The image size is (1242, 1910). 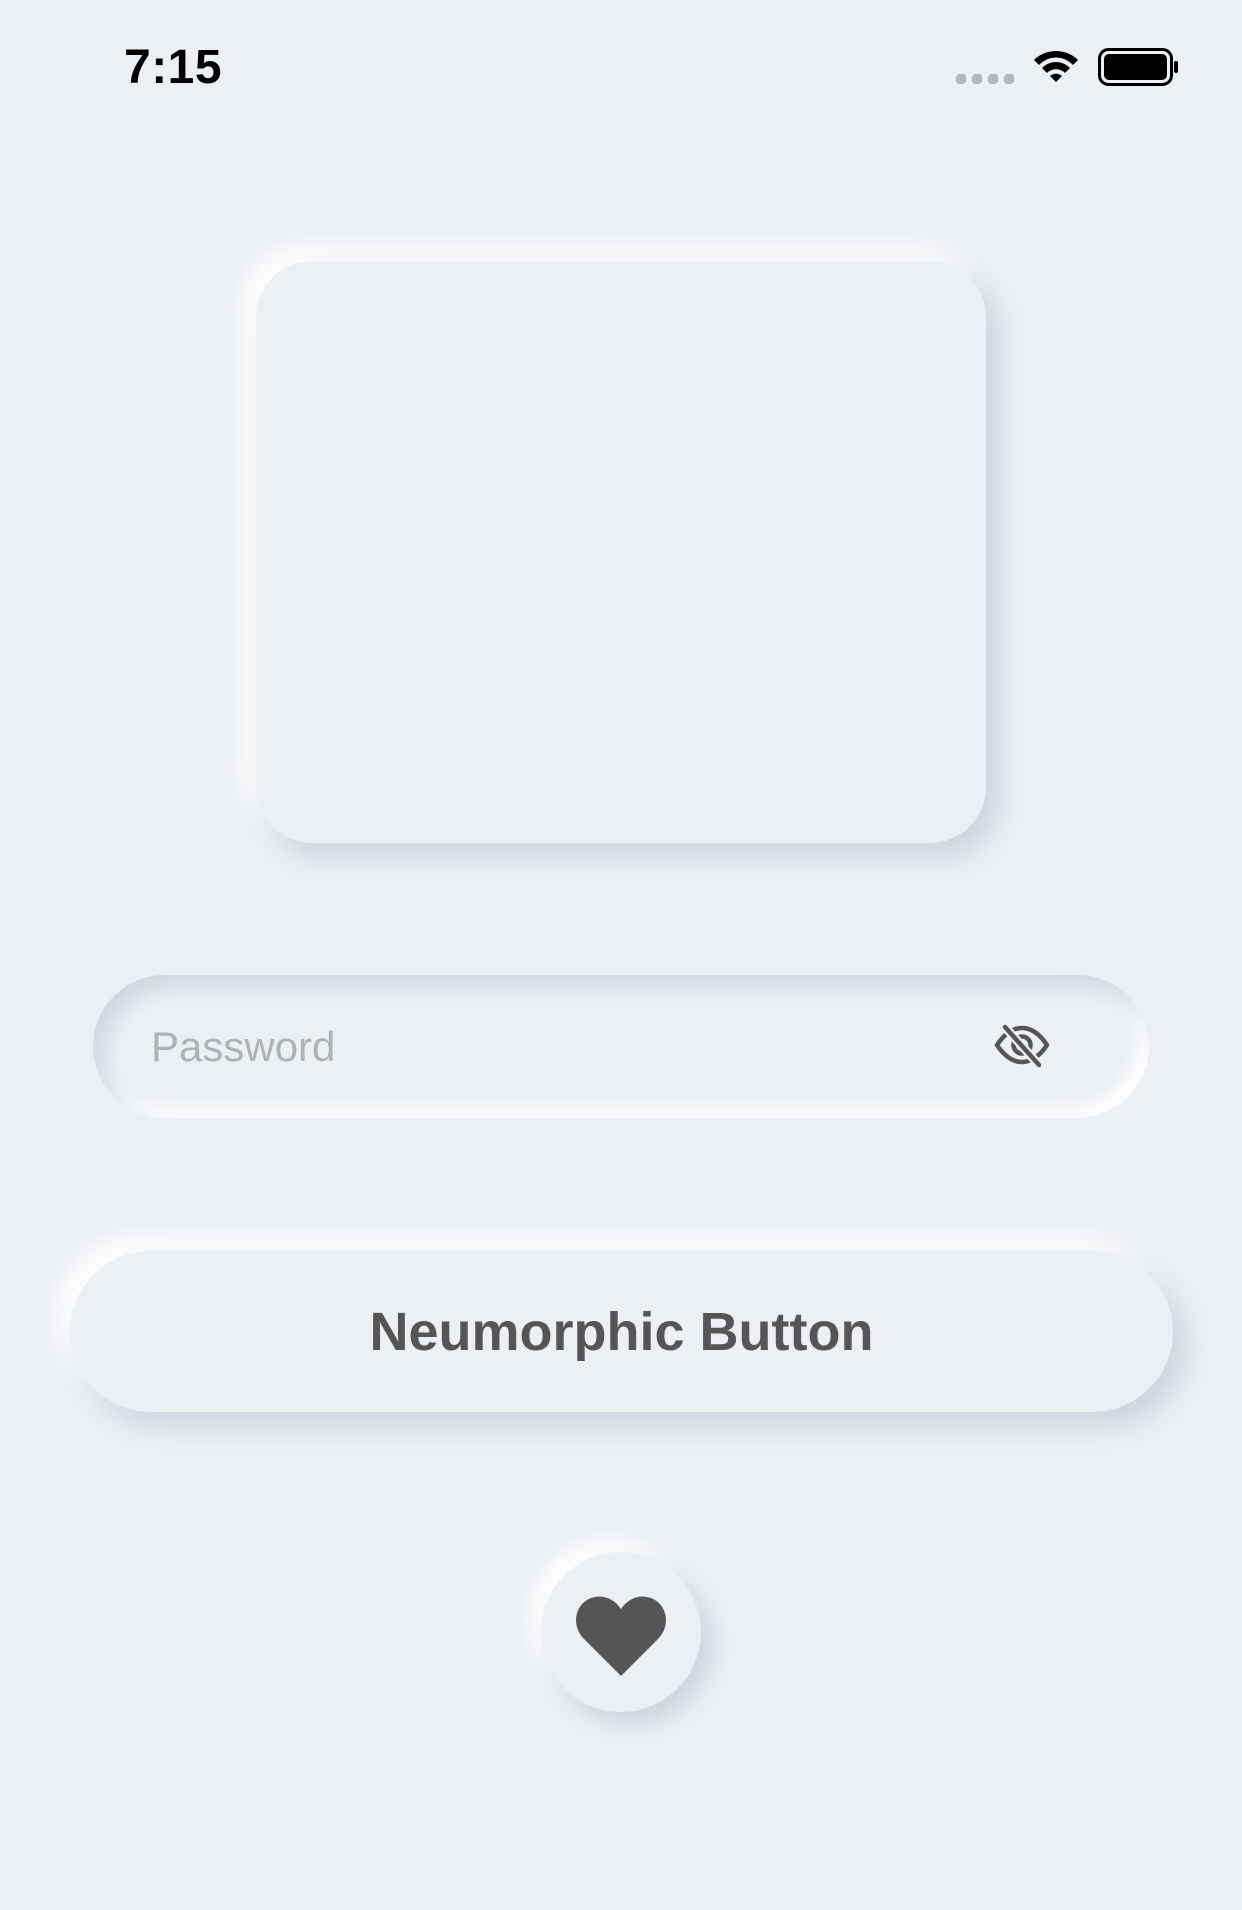 I want to click on wifi-icon, so click(x=1056, y=66).